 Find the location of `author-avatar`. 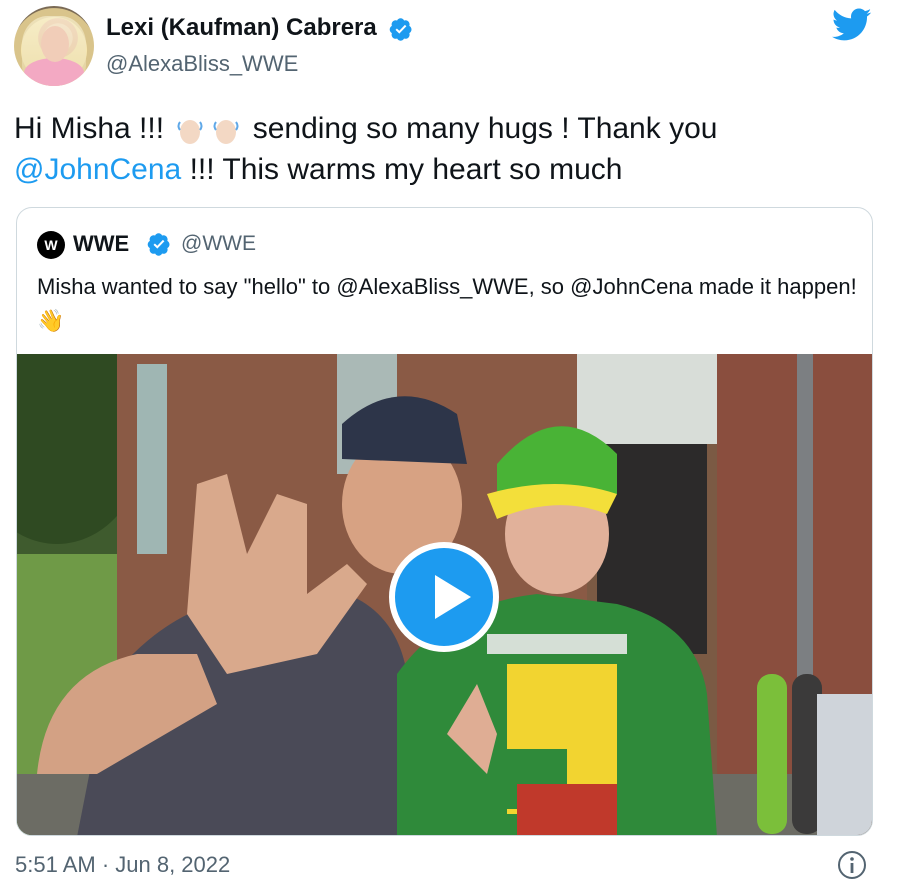

author-avatar is located at coordinates (54, 46).